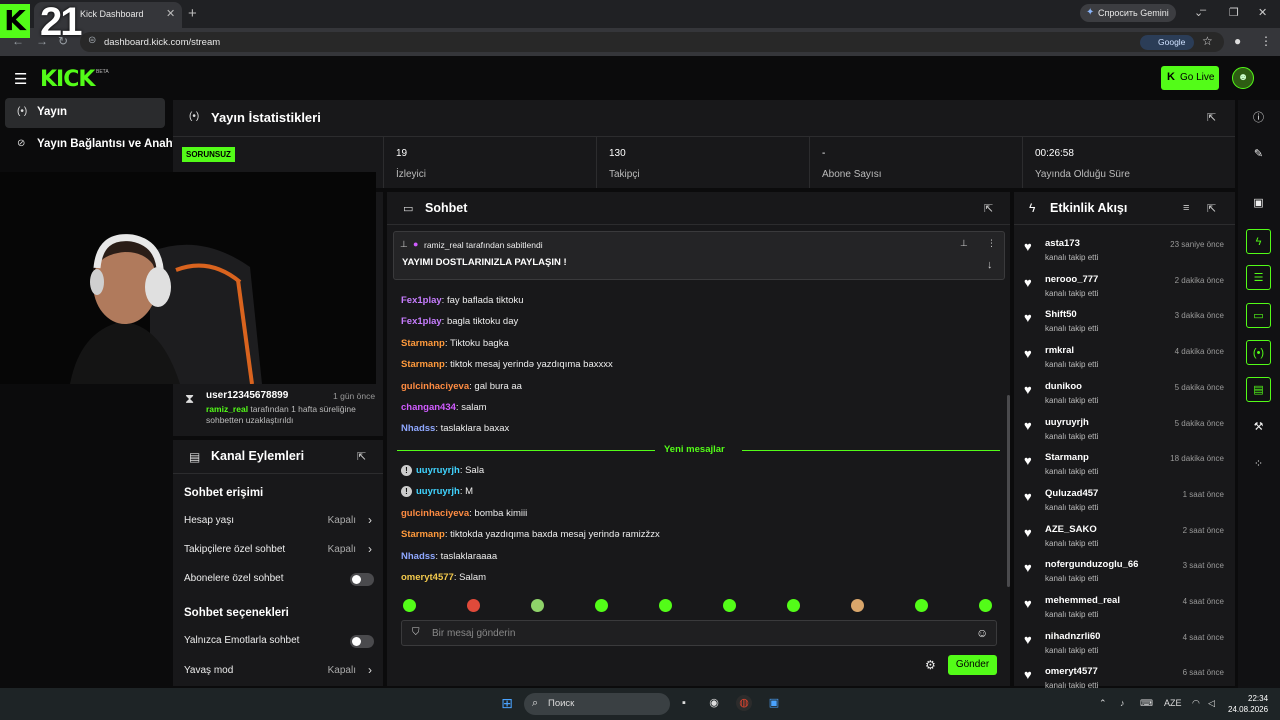 This screenshot has height=720, width=1280. What do you see at coordinates (1203, 10) in the screenshot?
I see `minimize-icon: –` at bounding box center [1203, 10].